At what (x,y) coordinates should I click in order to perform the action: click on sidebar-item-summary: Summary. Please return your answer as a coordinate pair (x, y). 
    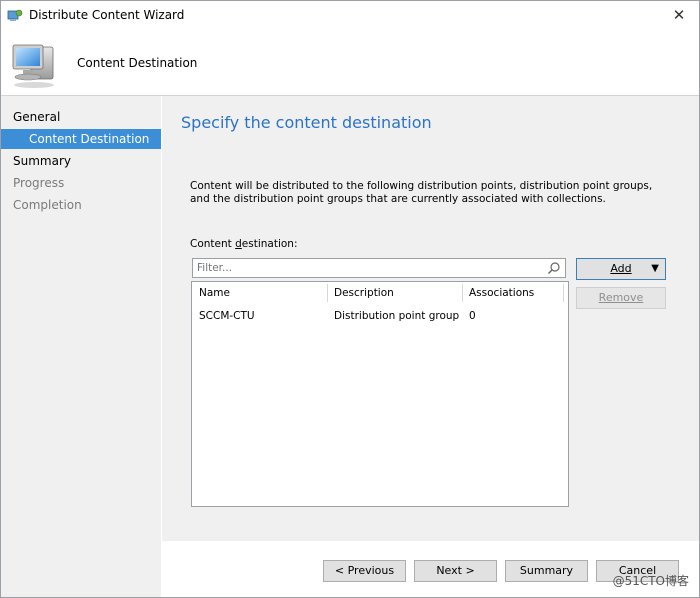
    Looking at the image, I should click on (87, 161).